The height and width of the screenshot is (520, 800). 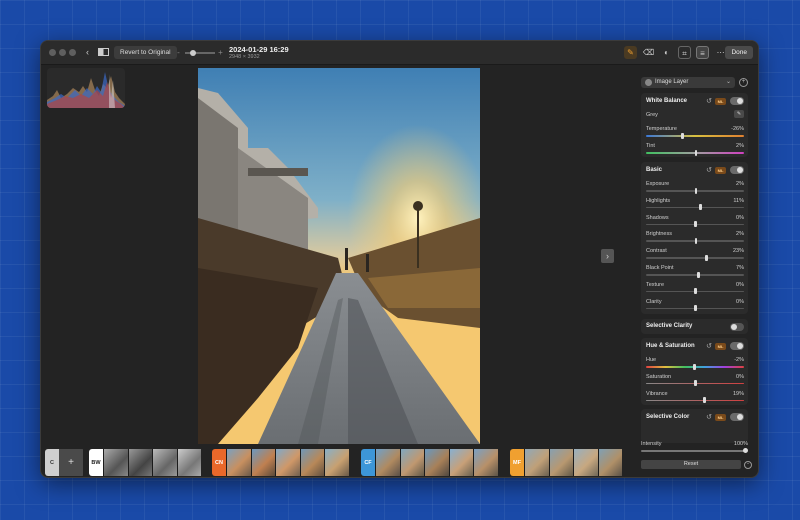 What do you see at coordinates (200, 52) in the screenshot?
I see `zoom-slider` at bounding box center [200, 52].